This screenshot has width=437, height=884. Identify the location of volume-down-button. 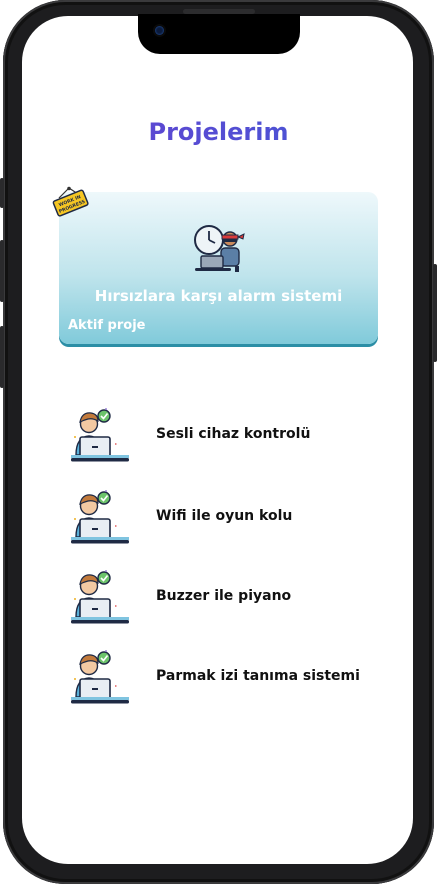
(2, 357).